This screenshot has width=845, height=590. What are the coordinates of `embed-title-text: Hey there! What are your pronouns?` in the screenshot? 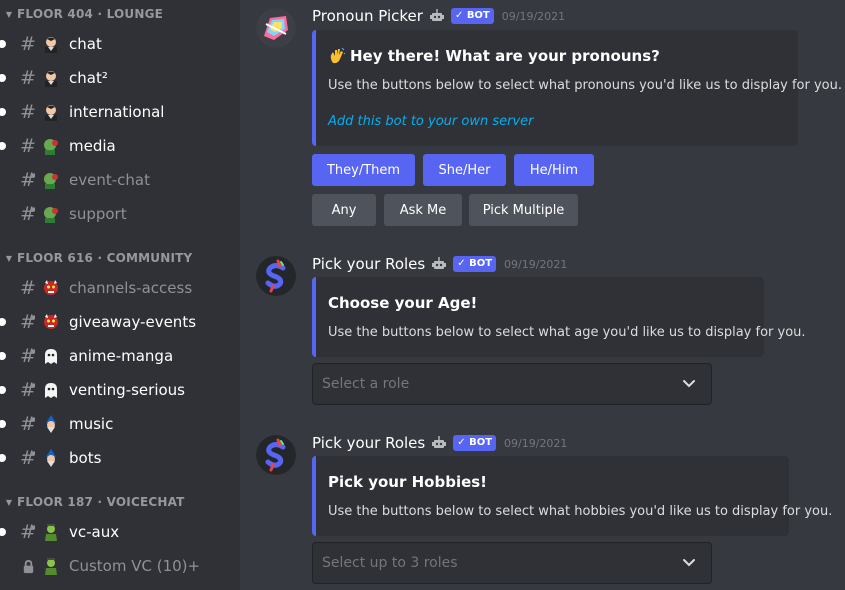 It's located at (505, 56).